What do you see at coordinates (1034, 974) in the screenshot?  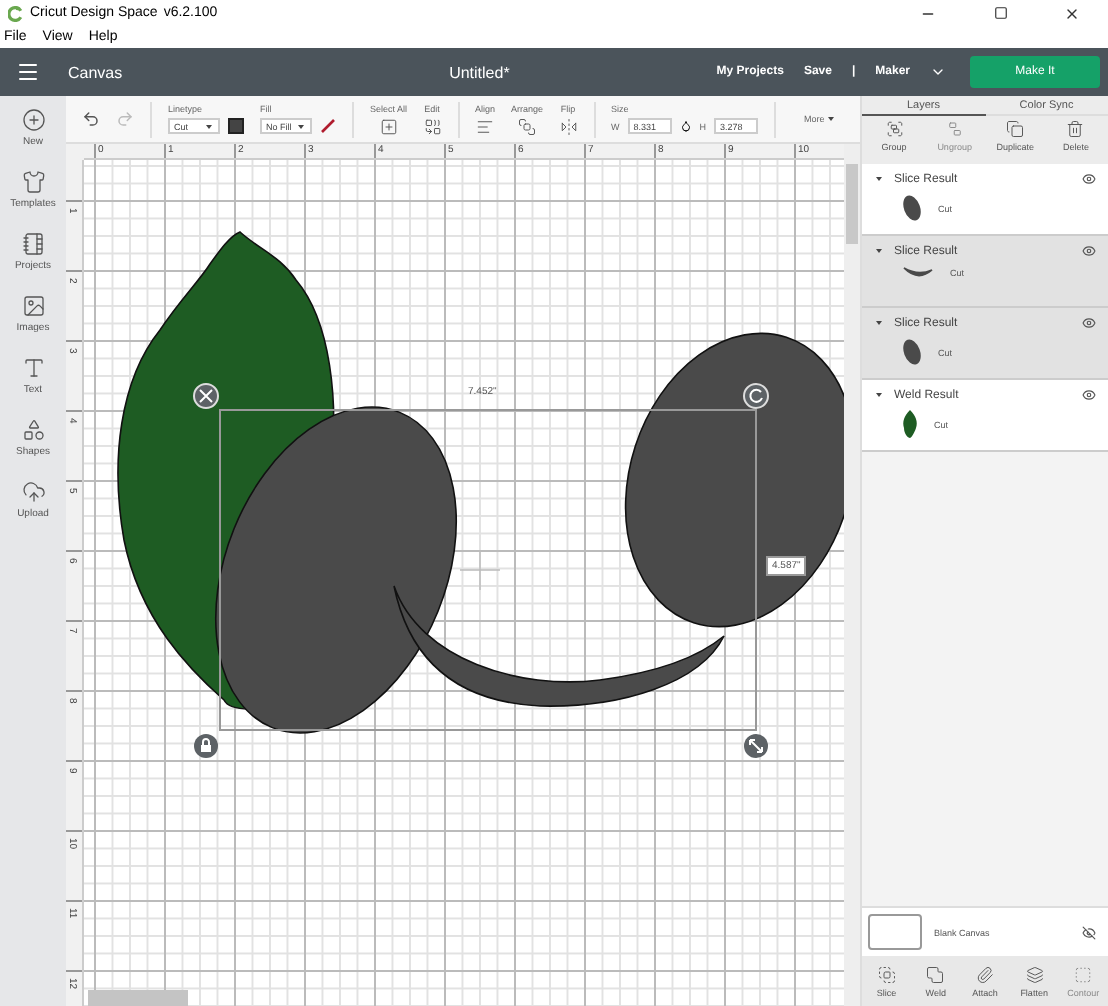 I see `layers-icon` at bounding box center [1034, 974].